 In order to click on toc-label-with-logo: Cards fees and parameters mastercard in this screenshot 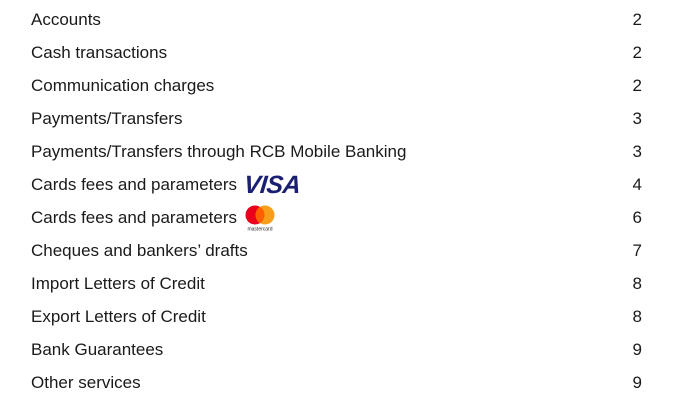, I will do `click(154, 218)`.